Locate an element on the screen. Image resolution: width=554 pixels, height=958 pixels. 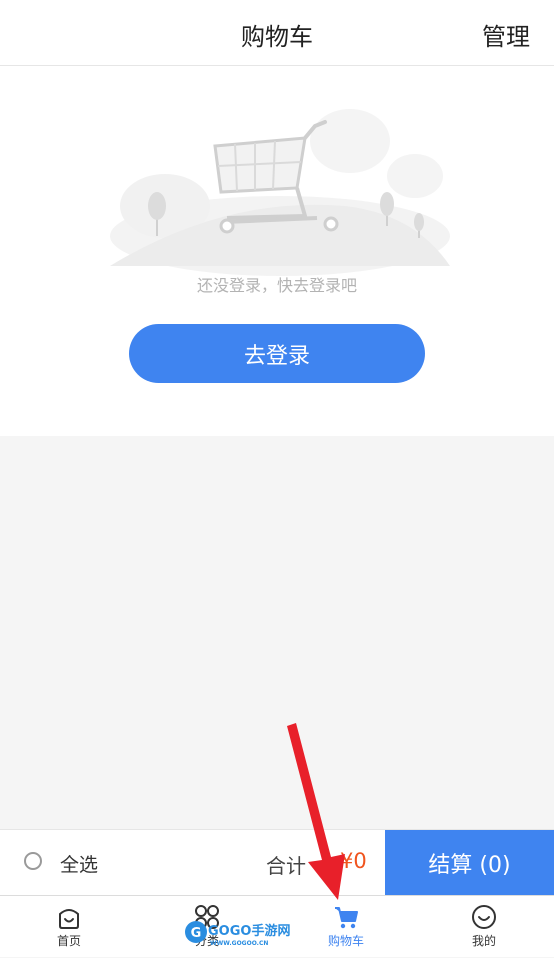
not-logged-in-message: 还没登录，快去登录吧 is located at coordinates (276, 285).